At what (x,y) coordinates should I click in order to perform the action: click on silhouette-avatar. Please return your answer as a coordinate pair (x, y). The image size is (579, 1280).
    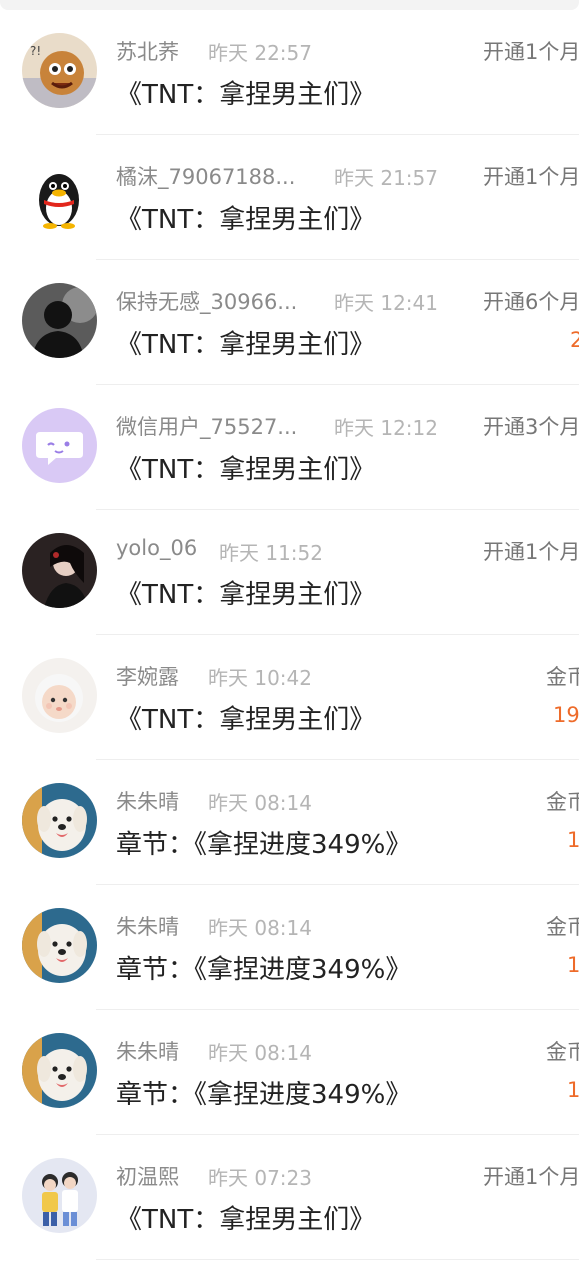
    Looking at the image, I should click on (59, 320).